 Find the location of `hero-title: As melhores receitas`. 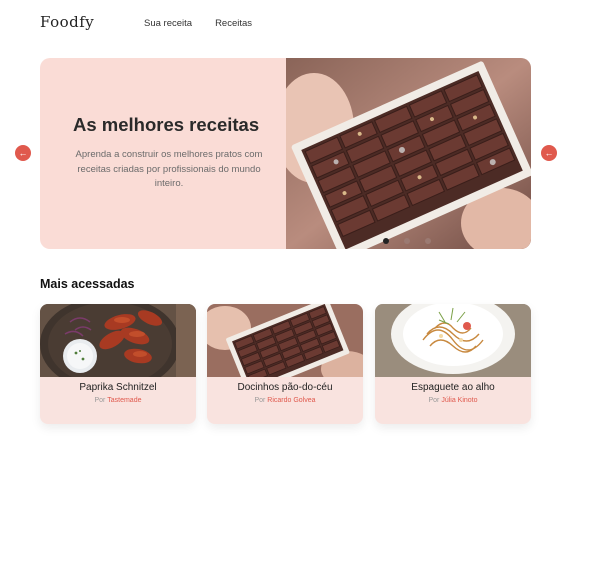

hero-title: As melhores receitas is located at coordinates (166, 124).